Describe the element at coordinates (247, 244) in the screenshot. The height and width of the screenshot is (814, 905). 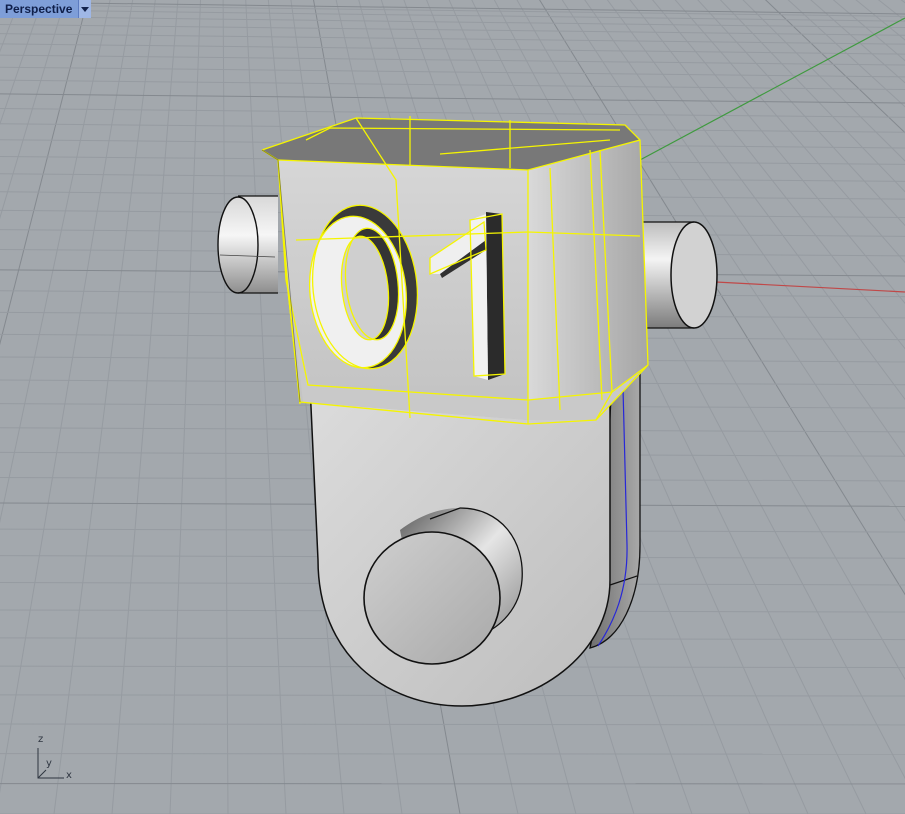
I see `left-pin` at that location.